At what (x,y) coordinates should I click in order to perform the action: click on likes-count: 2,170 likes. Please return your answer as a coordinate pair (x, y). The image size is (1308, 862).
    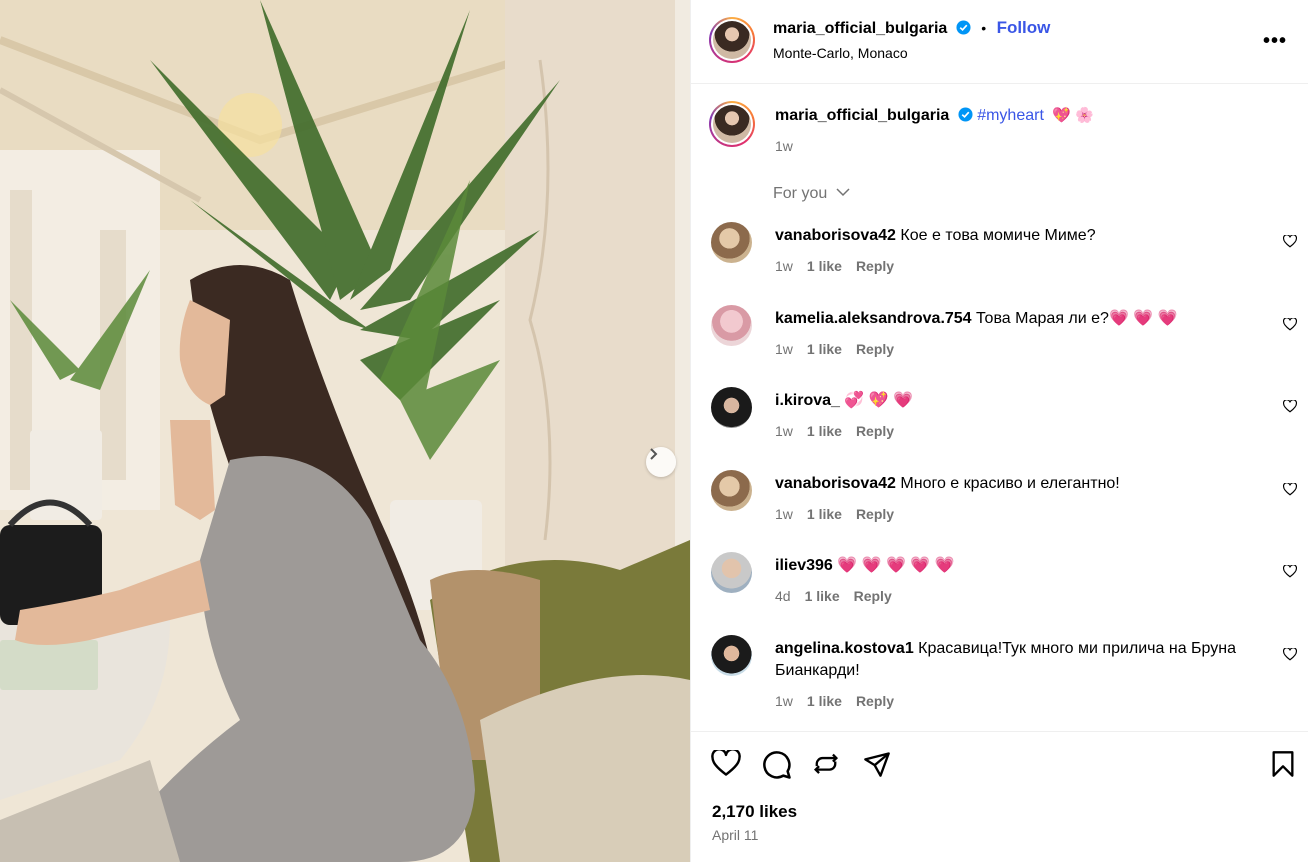
    Looking at the image, I should click on (754, 812).